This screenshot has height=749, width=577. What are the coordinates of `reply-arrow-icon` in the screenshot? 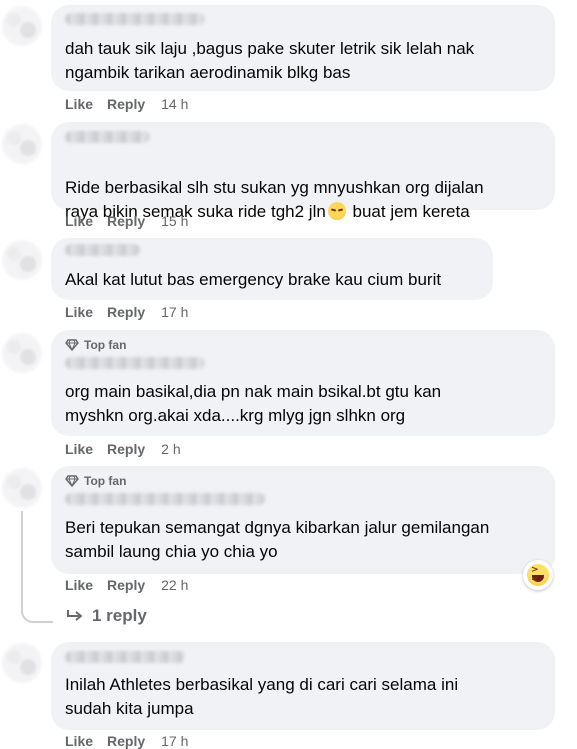 It's located at (74, 615).